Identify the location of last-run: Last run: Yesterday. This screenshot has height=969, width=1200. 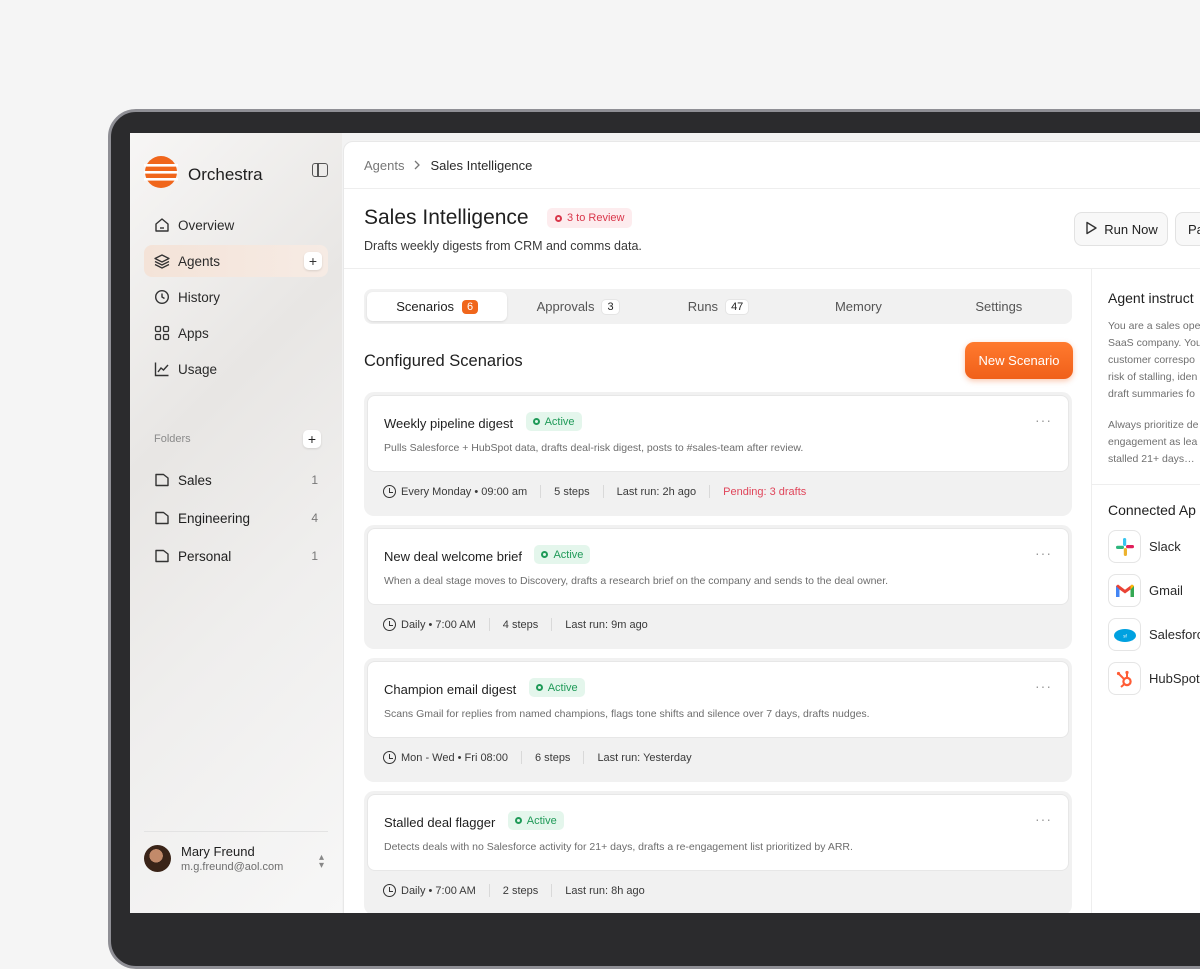
(644, 757).